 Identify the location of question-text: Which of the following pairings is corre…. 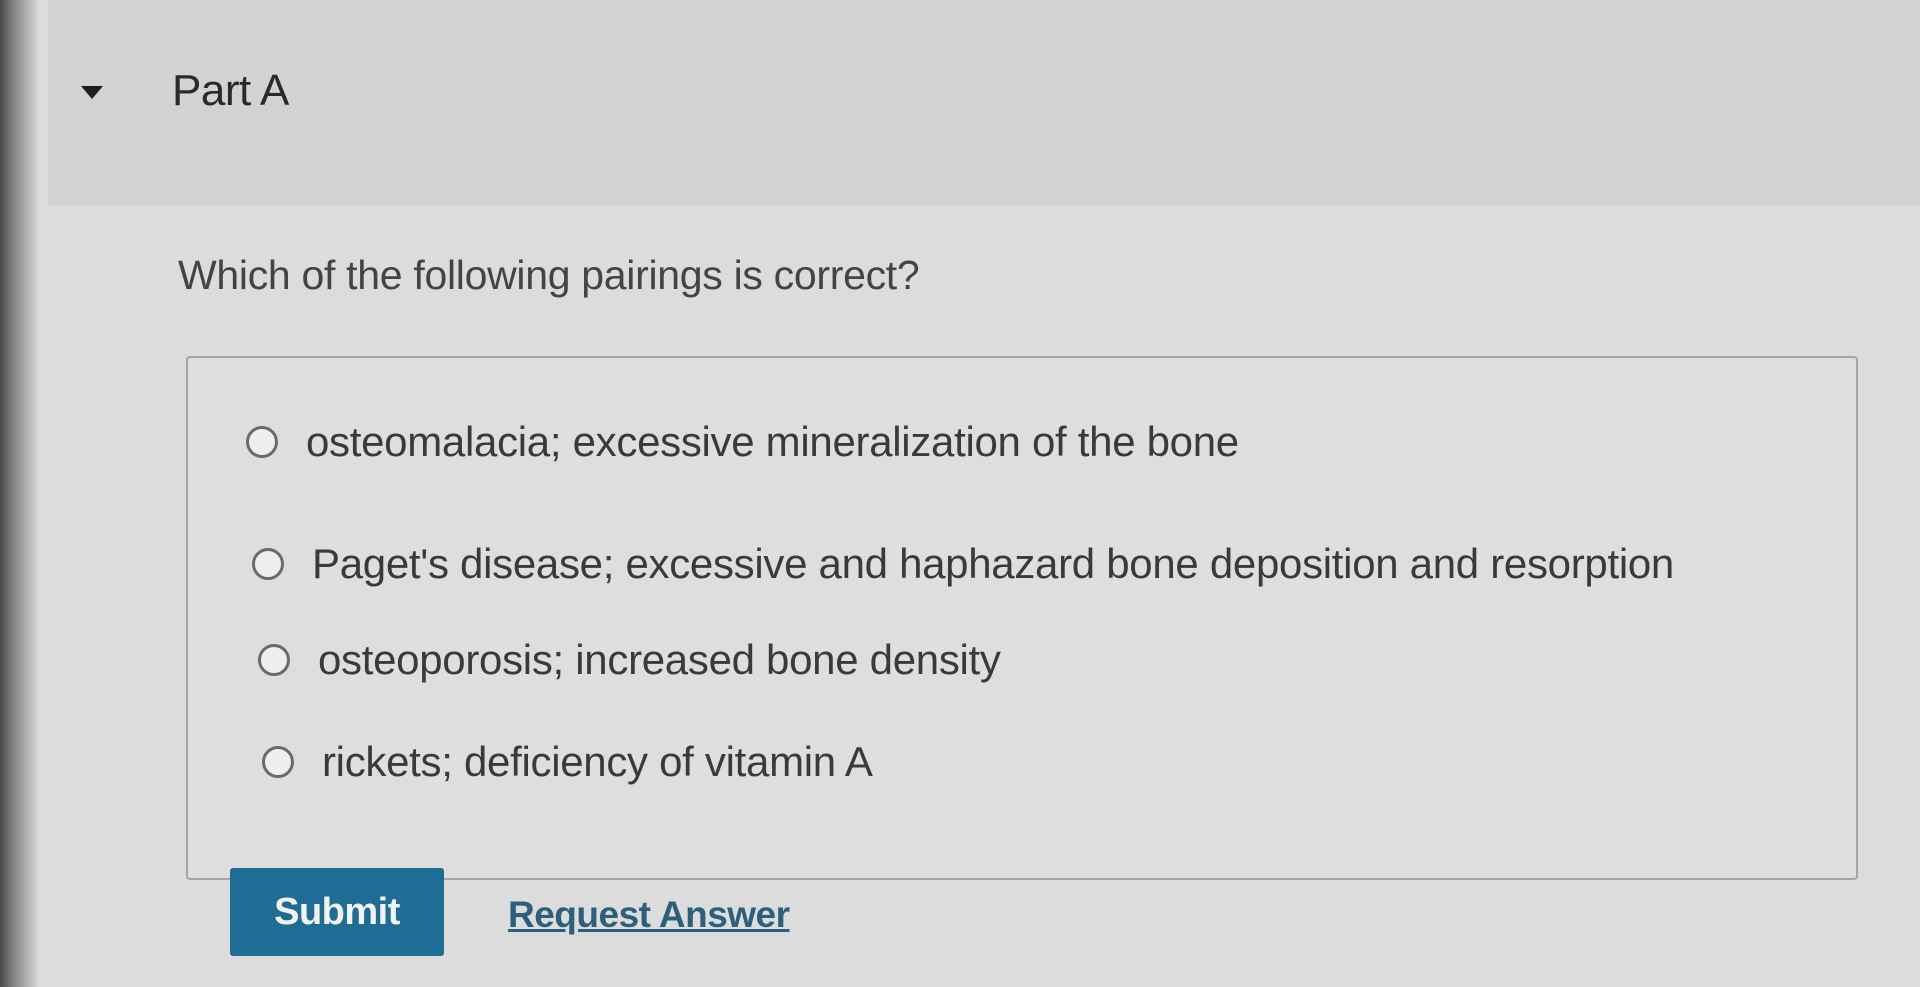
(549, 275).